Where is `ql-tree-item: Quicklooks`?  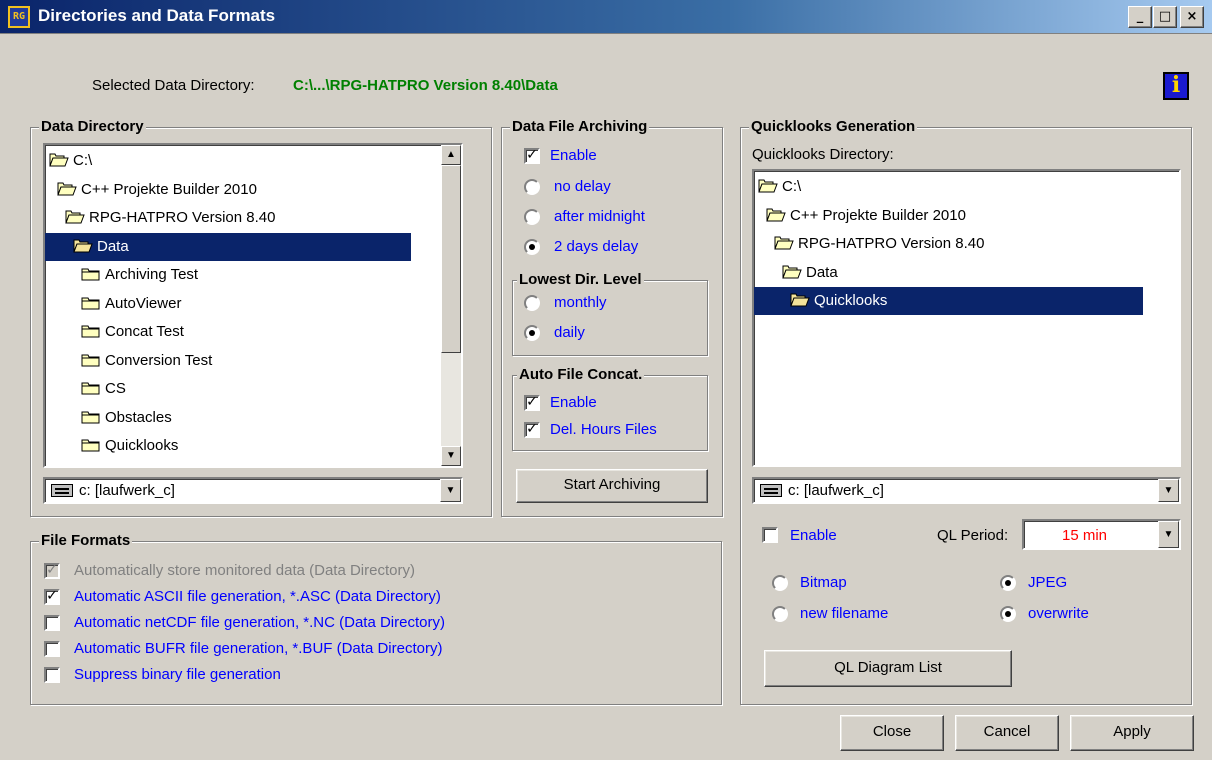 ql-tree-item: Quicklooks is located at coordinates (948, 301).